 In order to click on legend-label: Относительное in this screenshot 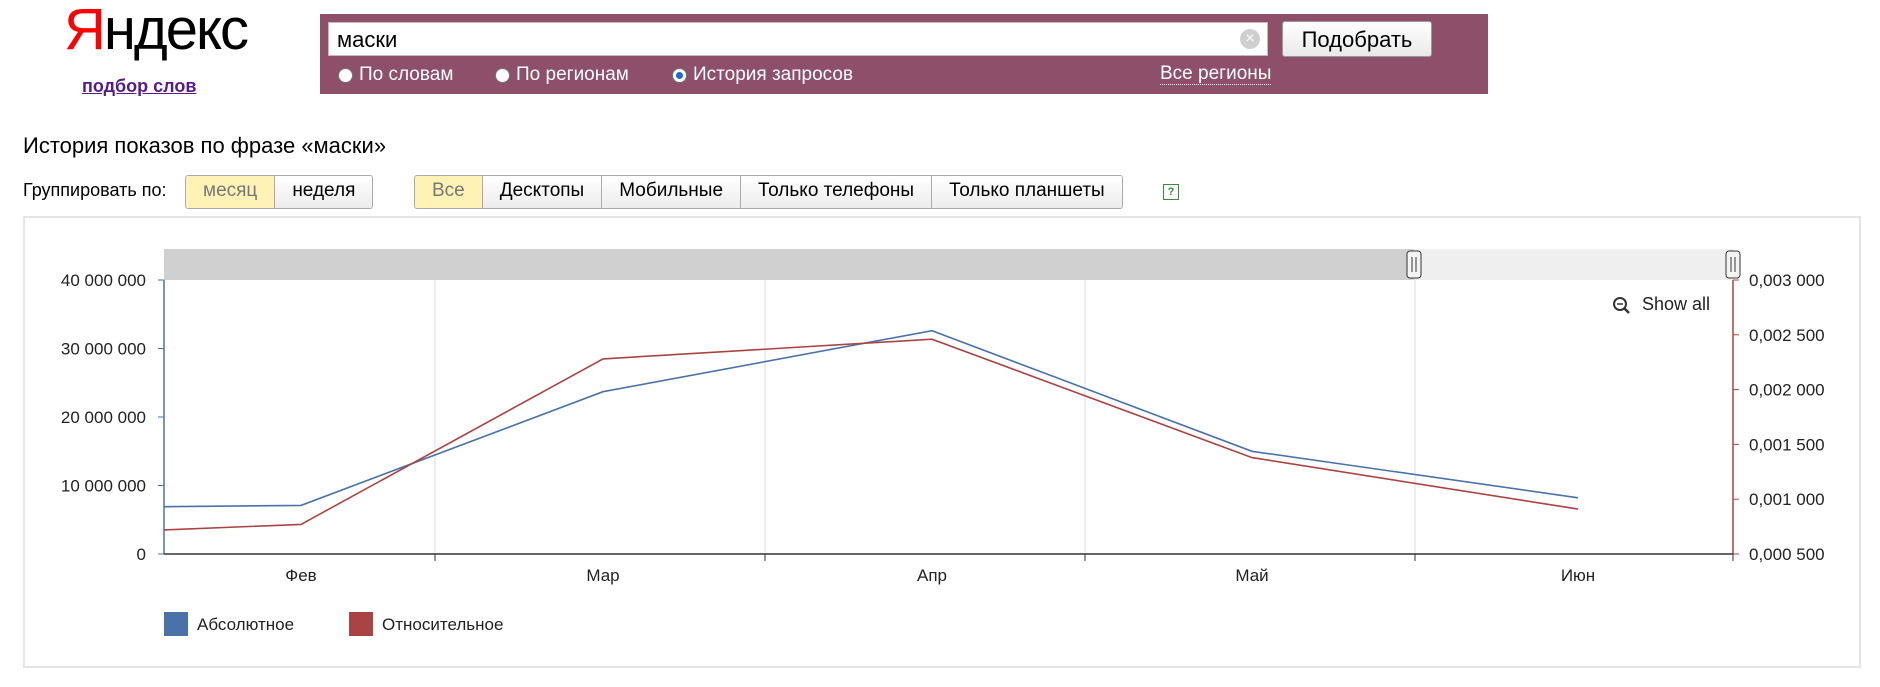, I will do `click(442, 624)`.